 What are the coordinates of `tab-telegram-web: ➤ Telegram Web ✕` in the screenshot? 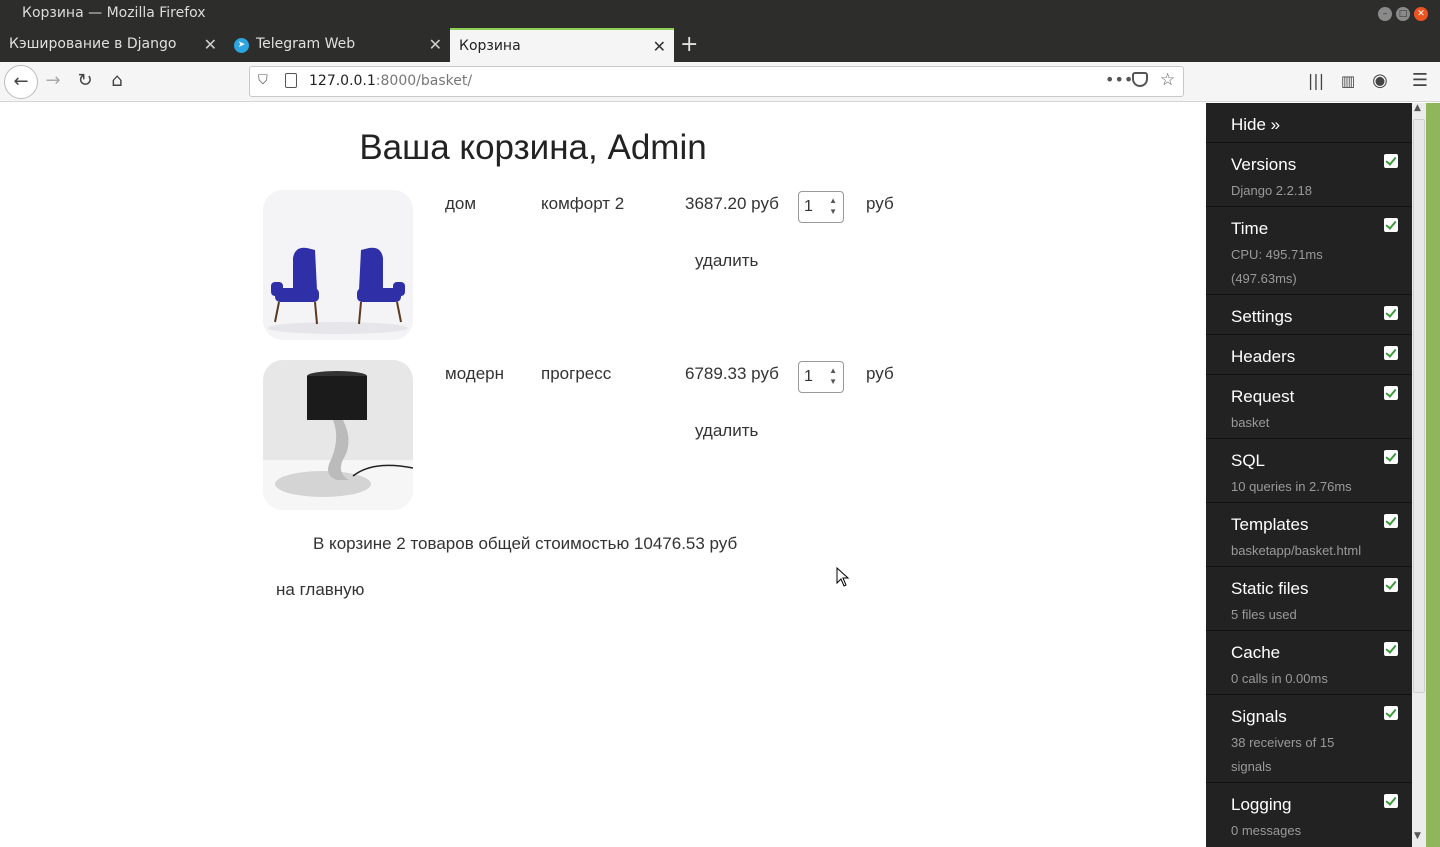 It's located at (337, 45).